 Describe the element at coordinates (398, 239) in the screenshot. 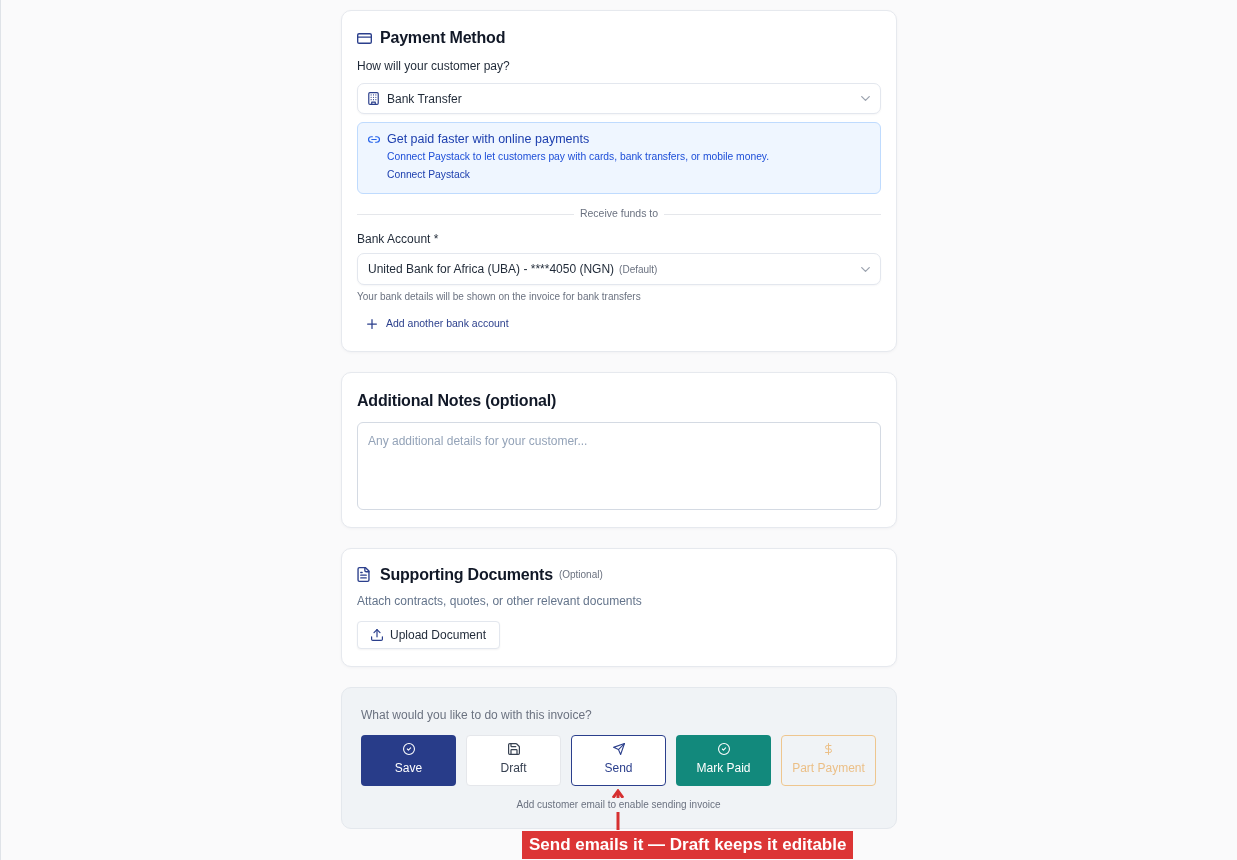

I see `field-label: Bank Account *` at that location.